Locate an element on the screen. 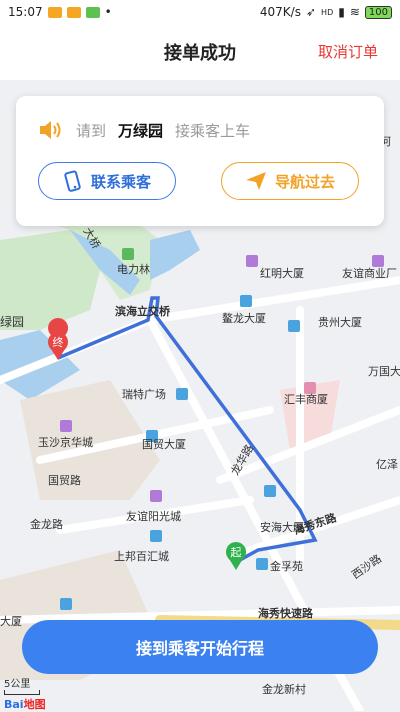 Image resolution: width=400 pixels, height=712 pixels. park-icon is located at coordinates (128, 254).